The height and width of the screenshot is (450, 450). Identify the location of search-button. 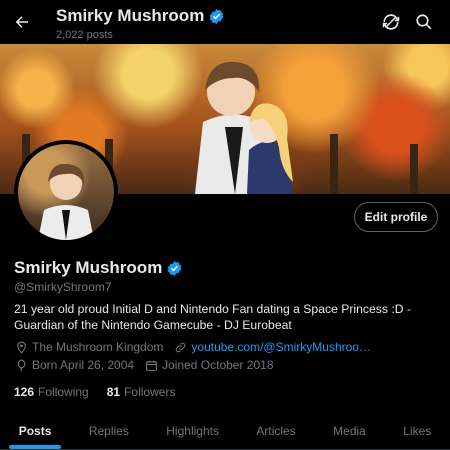
(424, 22).